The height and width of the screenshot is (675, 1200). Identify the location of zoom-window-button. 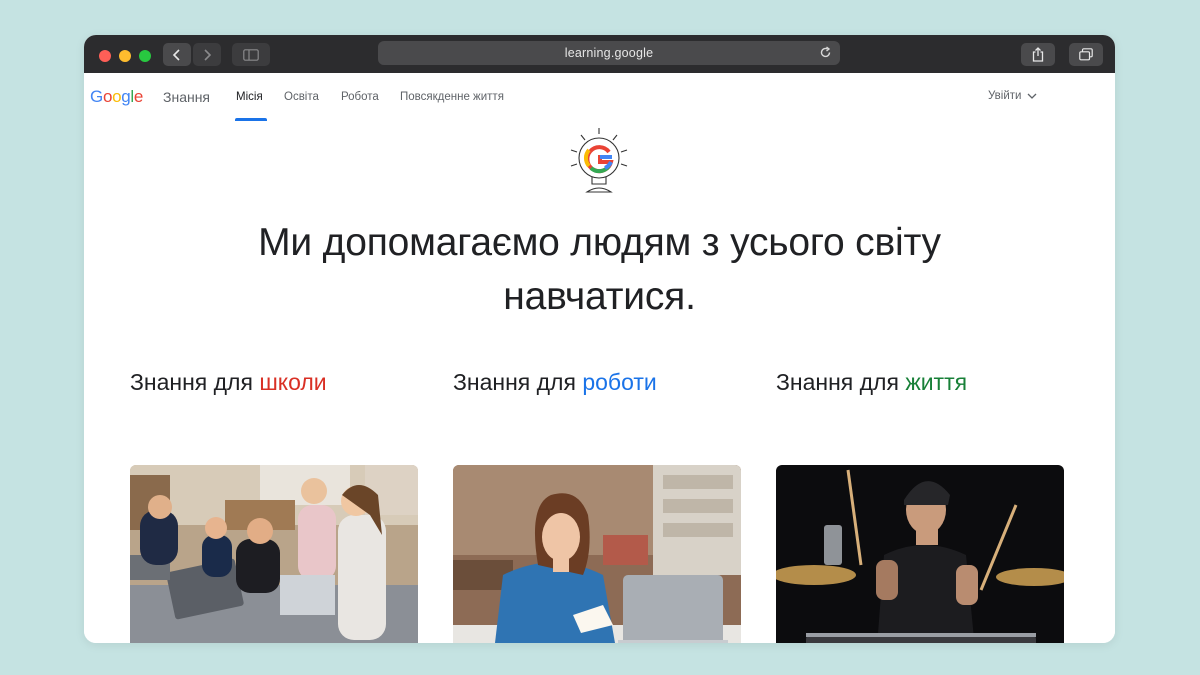
(145, 56).